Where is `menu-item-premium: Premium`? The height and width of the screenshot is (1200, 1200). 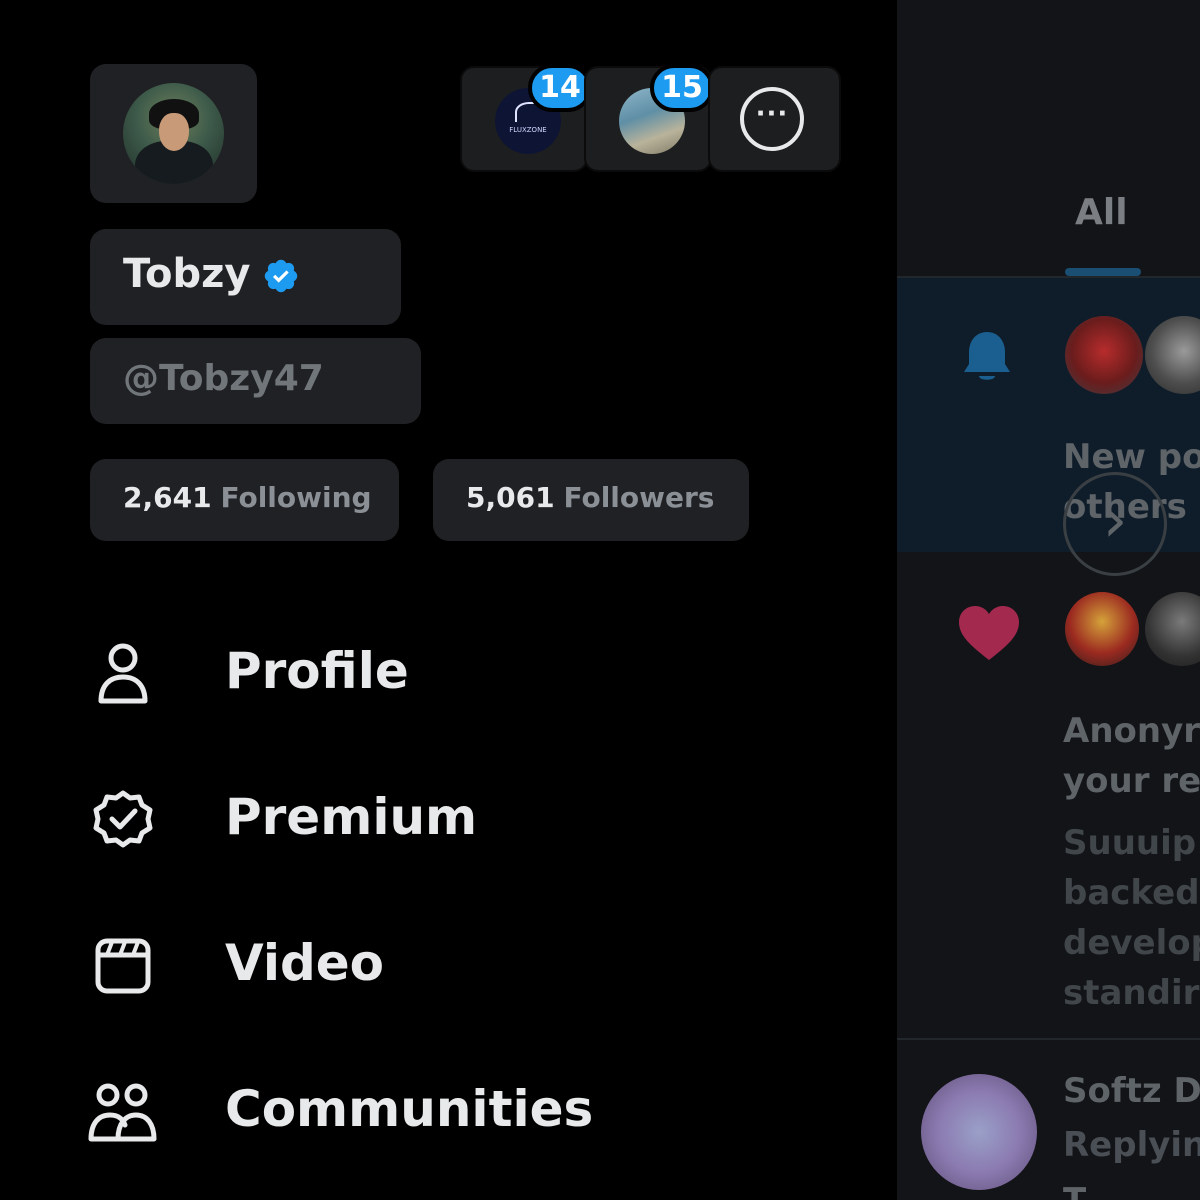
menu-item-premium: Premium is located at coordinates (438, 819).